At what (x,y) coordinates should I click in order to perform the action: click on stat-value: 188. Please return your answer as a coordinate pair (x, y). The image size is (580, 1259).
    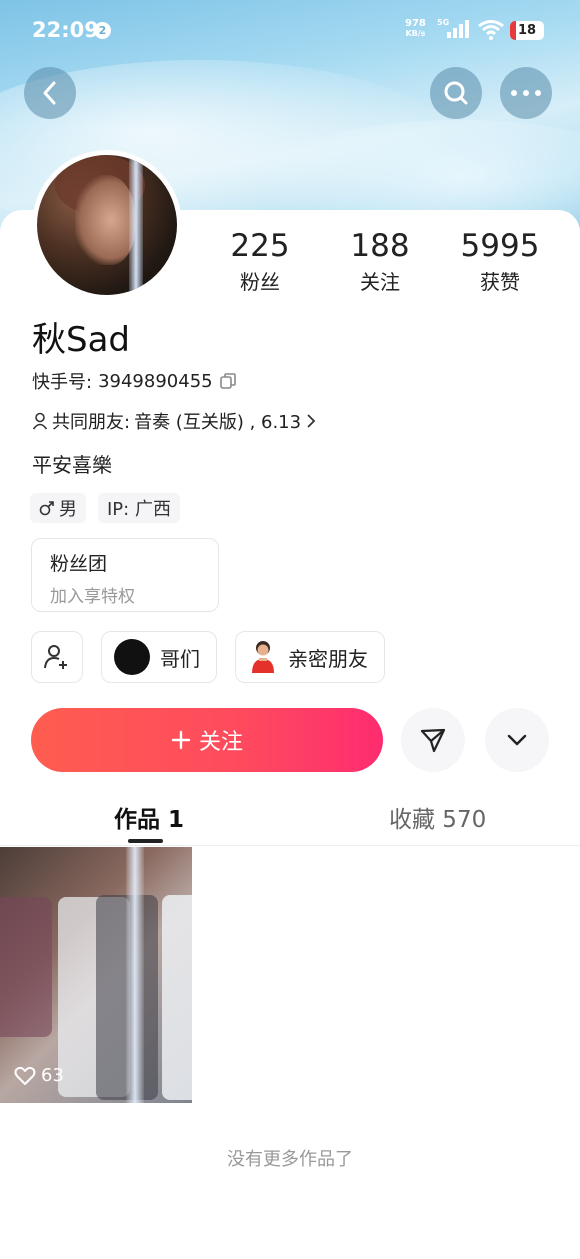
    Looking at the image, I should click on (380, 246).